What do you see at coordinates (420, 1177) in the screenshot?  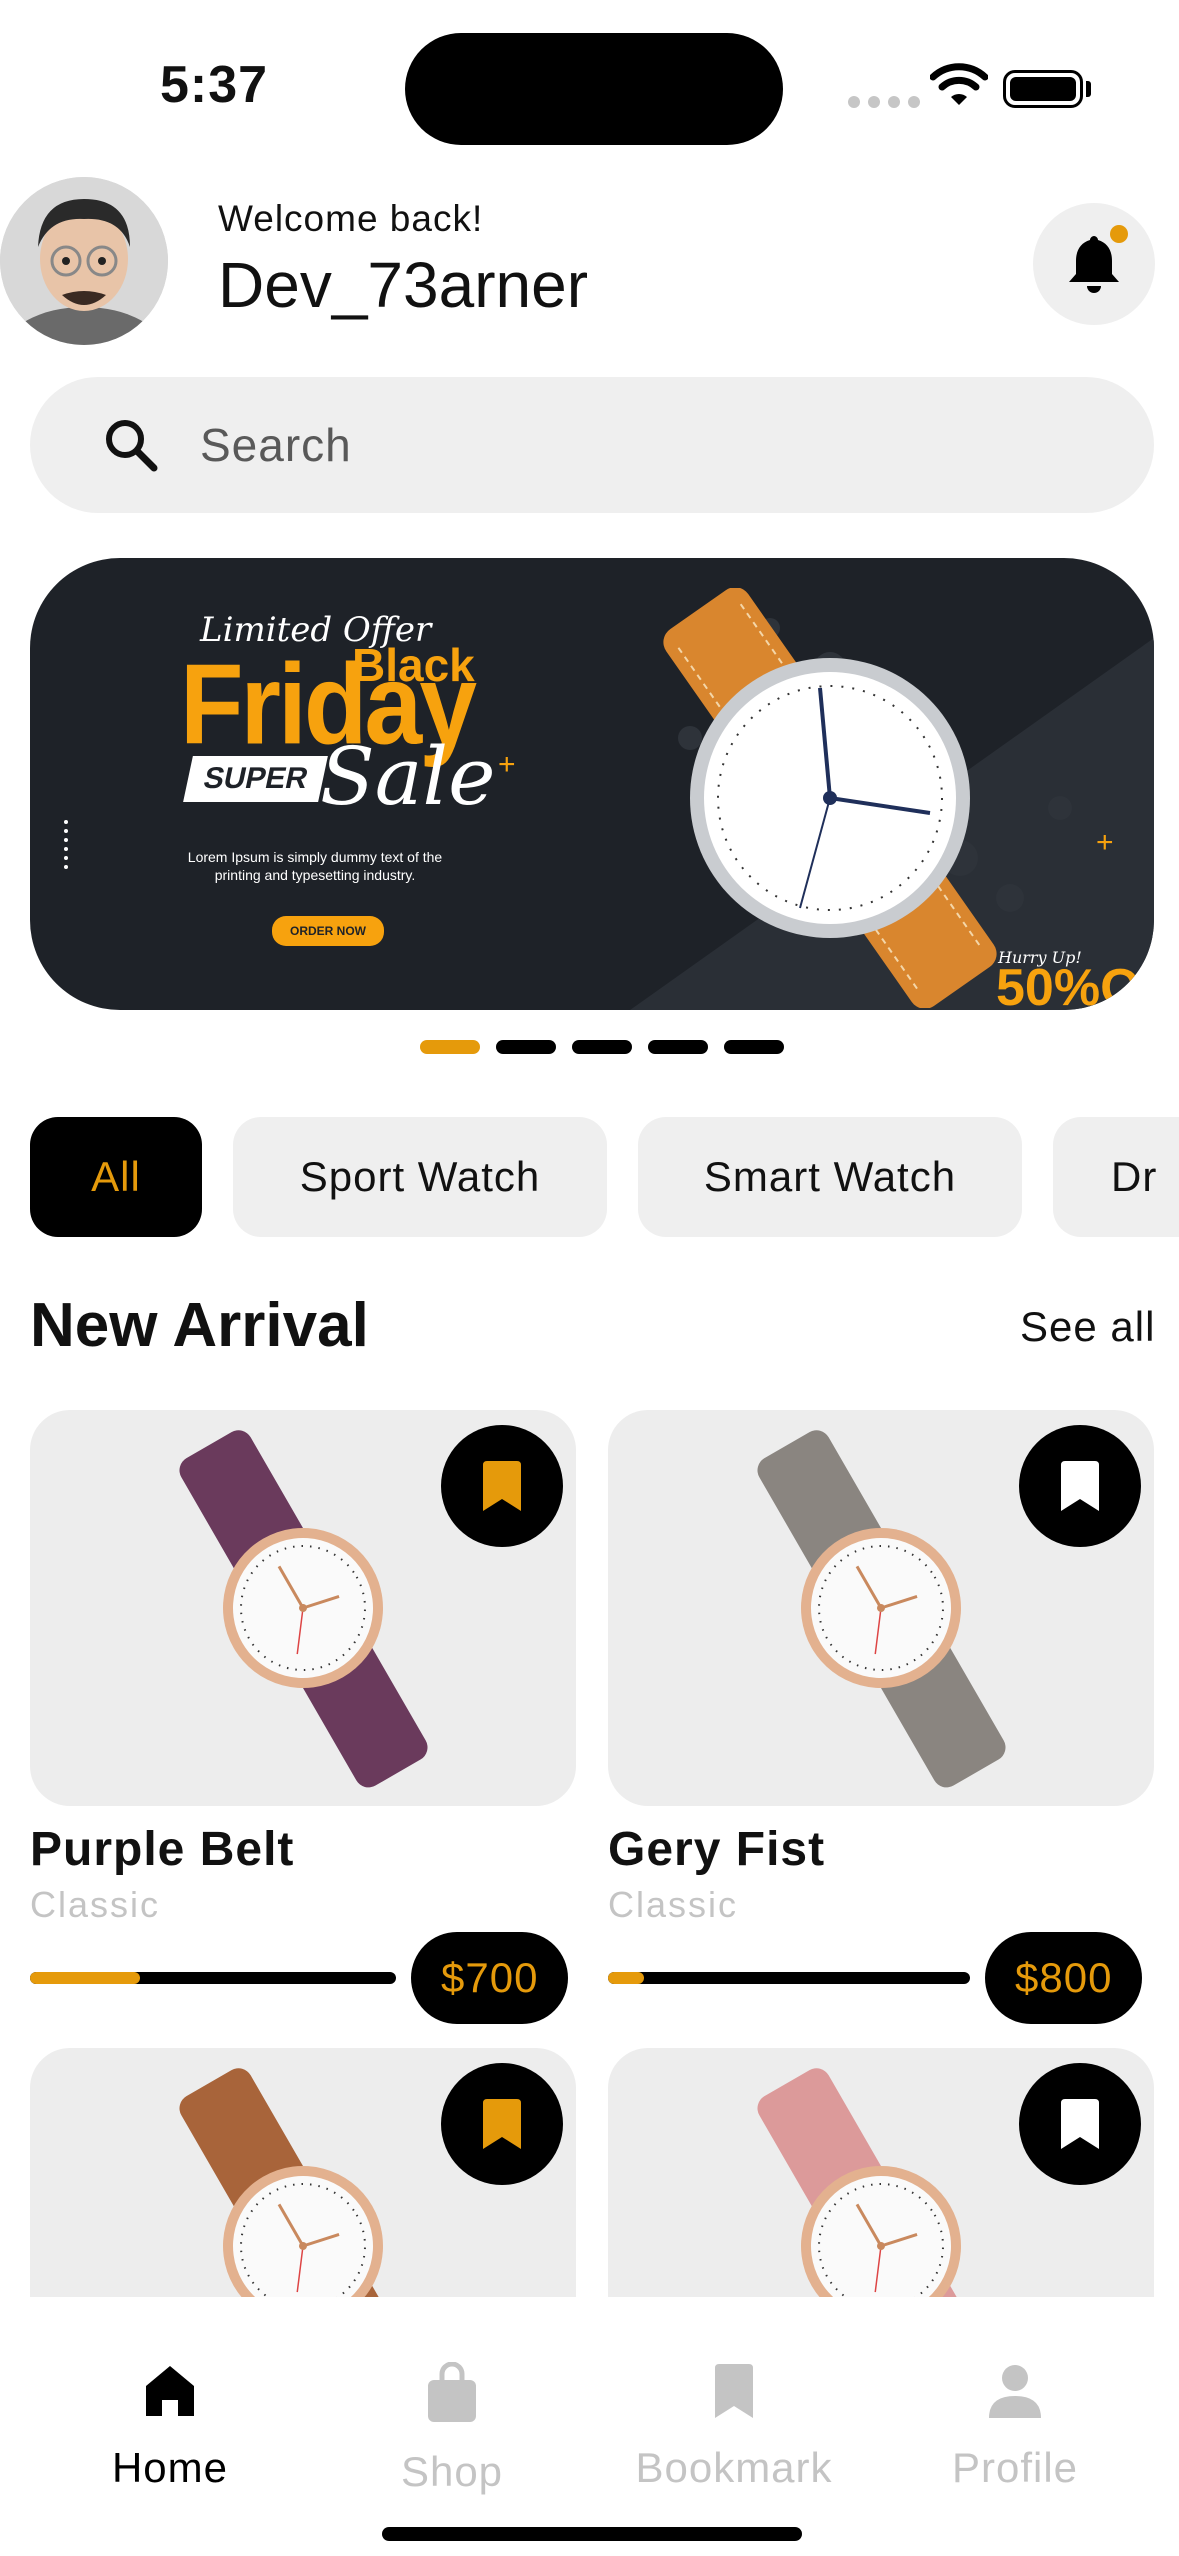 I see `category-chip-sport-watch: Sport Watch` at bounding box center [420, 1177].